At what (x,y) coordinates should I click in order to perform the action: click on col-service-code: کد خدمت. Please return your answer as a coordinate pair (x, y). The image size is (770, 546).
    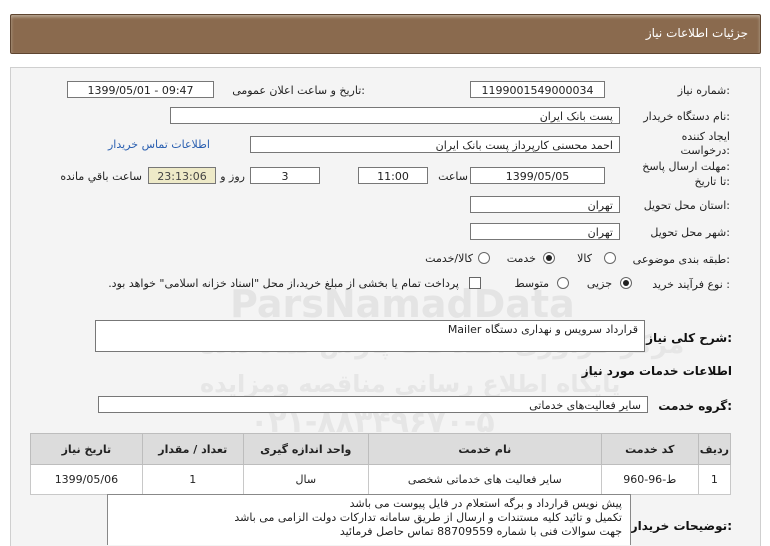
    Looking at the image, I should click on (649, 449).